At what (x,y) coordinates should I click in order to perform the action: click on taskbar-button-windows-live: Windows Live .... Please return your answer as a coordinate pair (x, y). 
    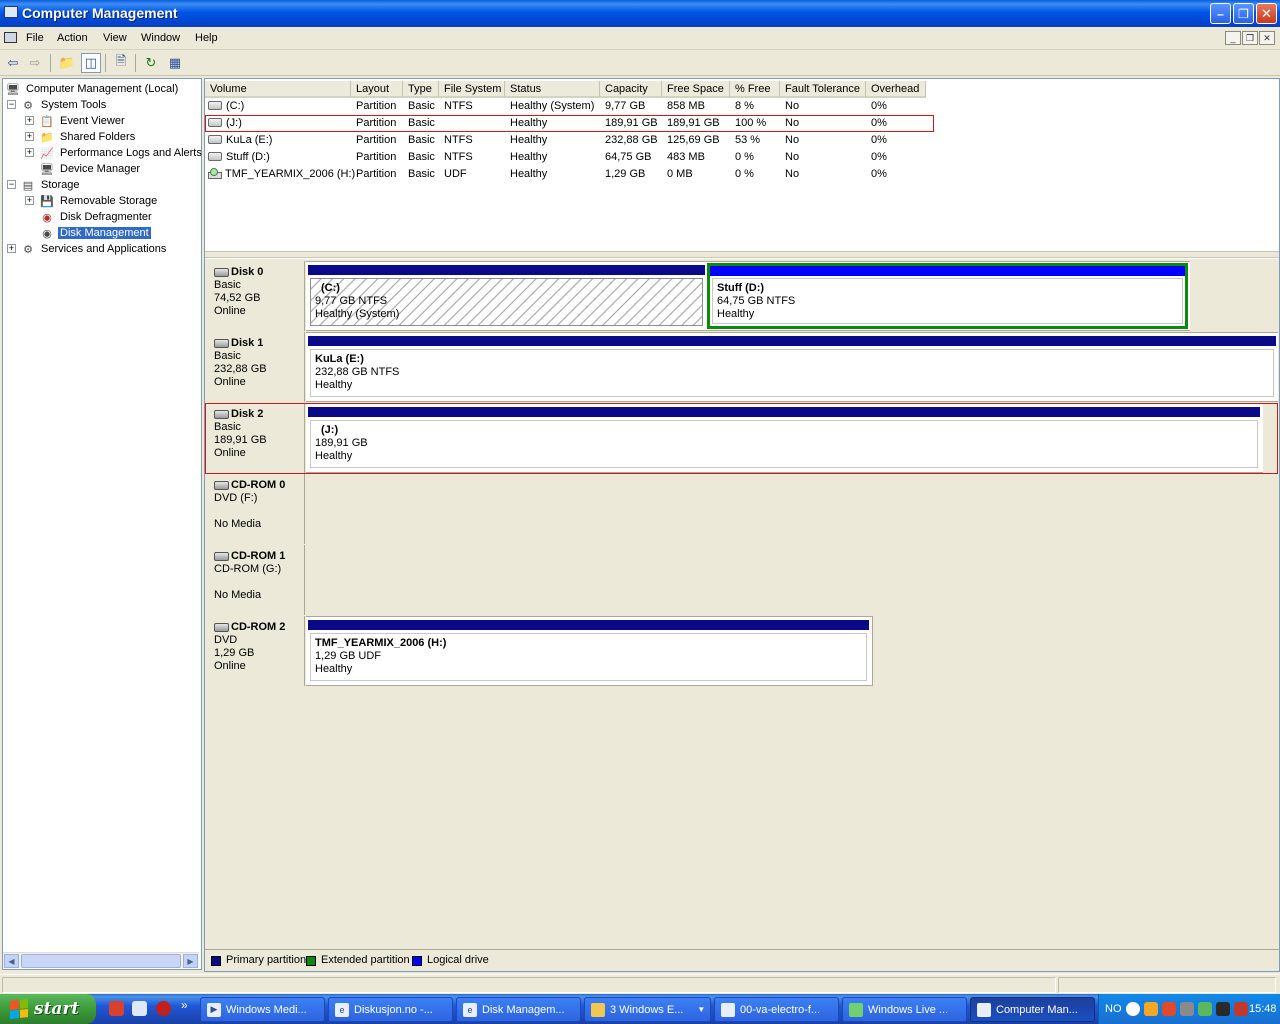
    Looking at the image, I should click on (904, 1009).